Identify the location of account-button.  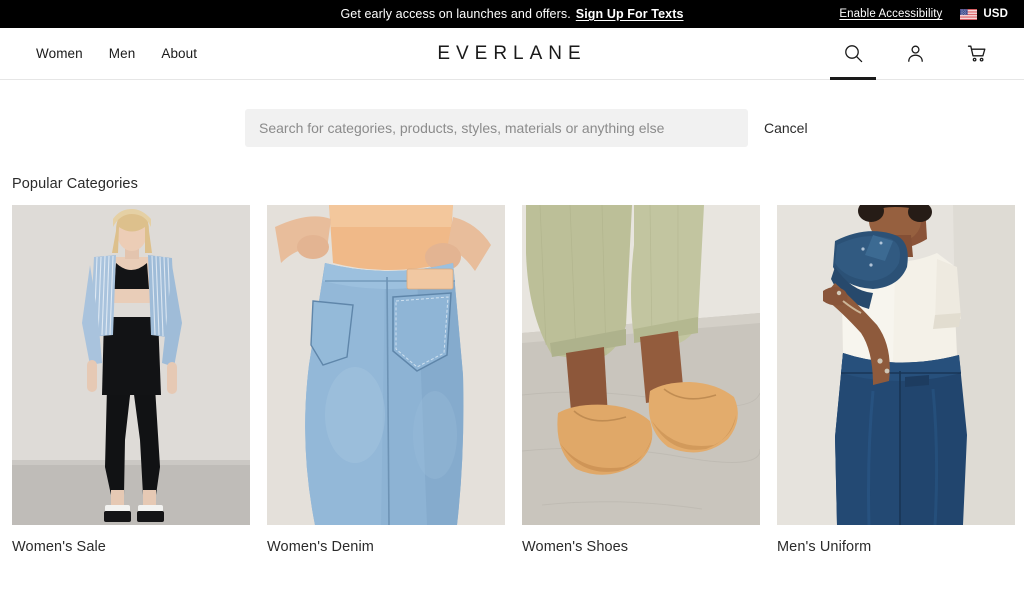
(915, 54).